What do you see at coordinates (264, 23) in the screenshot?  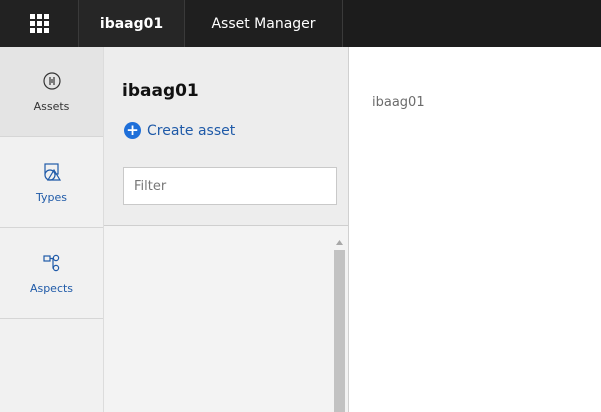 I see `app-name: Asset Manager` at bounding box center [264, 23].